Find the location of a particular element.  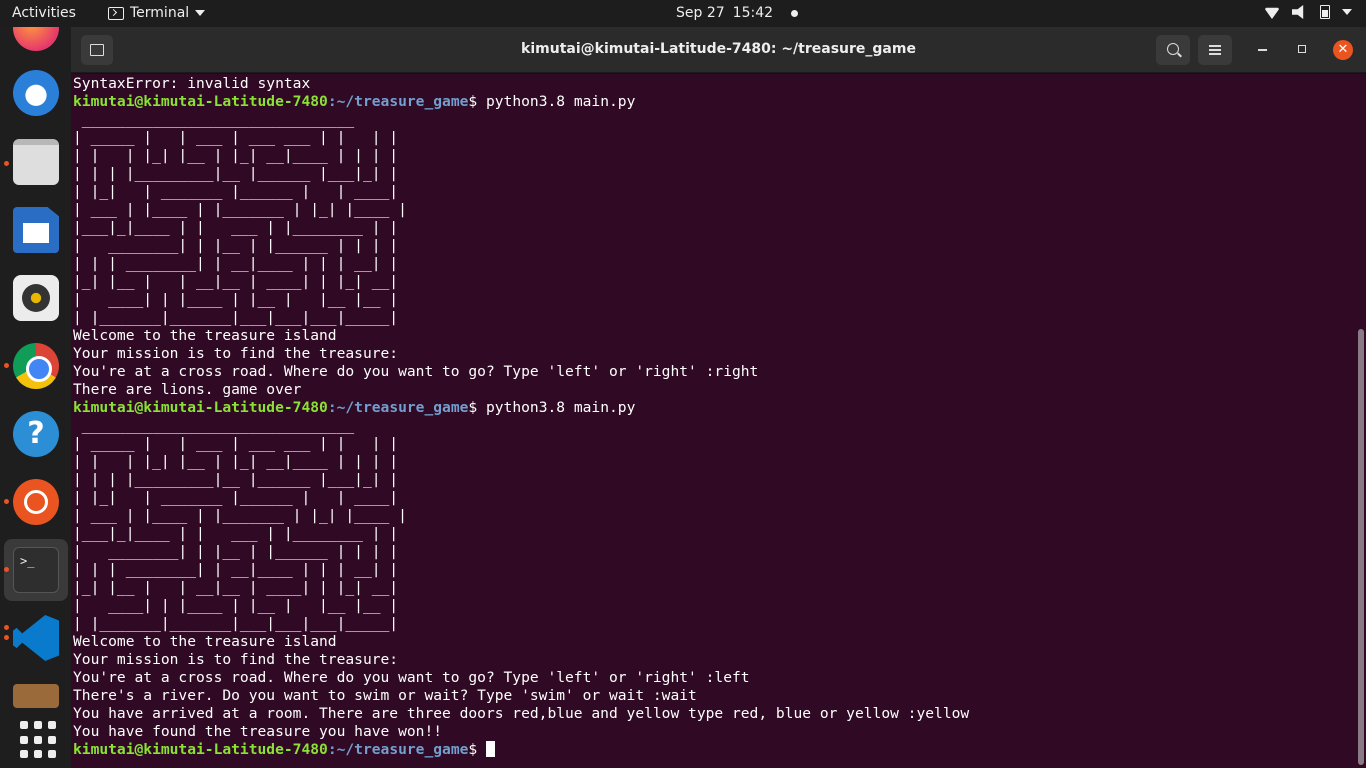

user-input: left is located at coordinates (732, 677).